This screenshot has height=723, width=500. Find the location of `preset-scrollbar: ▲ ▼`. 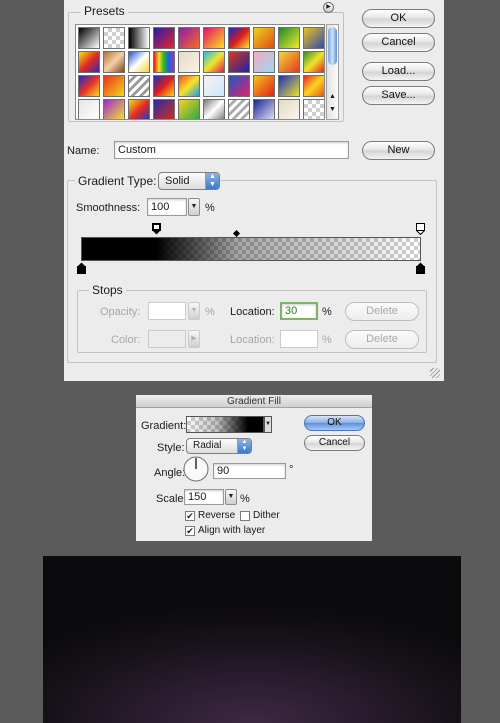

preset-scrollbar: ▲ ▼ is located at coordinates (332, 72).